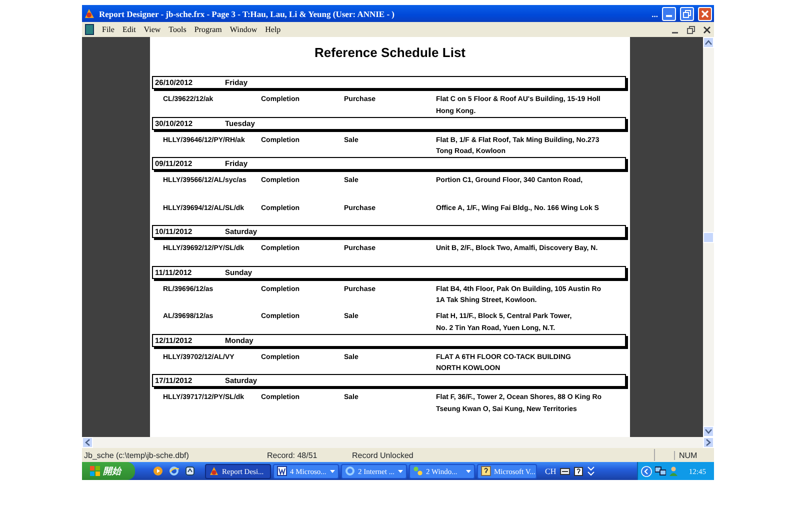  I want to click on menu-item: Tools, so click(177, 29).